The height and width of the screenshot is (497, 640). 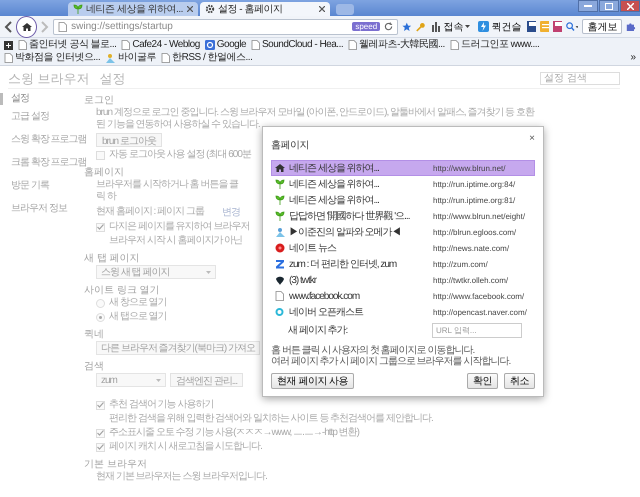 I want to click on close-button: ×, so click(x=532, y=138).